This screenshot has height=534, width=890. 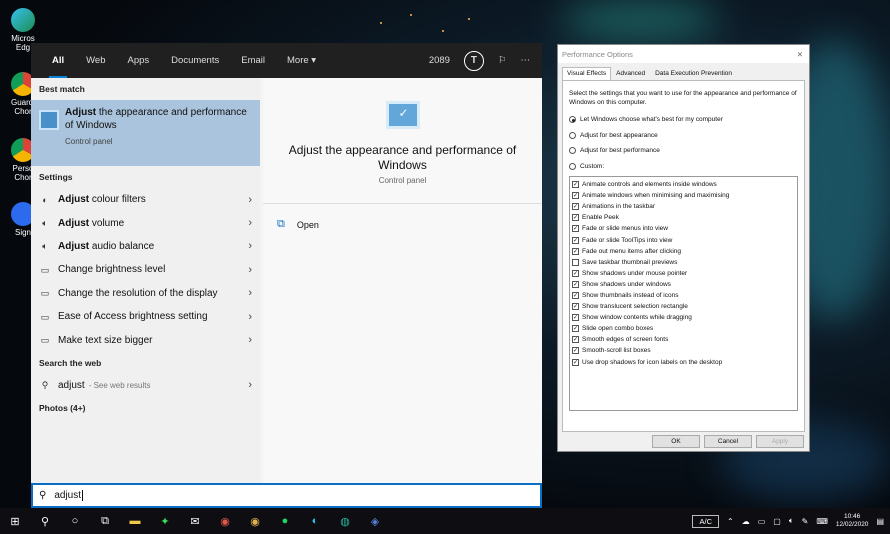 What do you see at coordinates (683, 228) in the screenshot?
I see `effect-option: ✓ Fade or slide menus into view` at bounding box center [683, 228].